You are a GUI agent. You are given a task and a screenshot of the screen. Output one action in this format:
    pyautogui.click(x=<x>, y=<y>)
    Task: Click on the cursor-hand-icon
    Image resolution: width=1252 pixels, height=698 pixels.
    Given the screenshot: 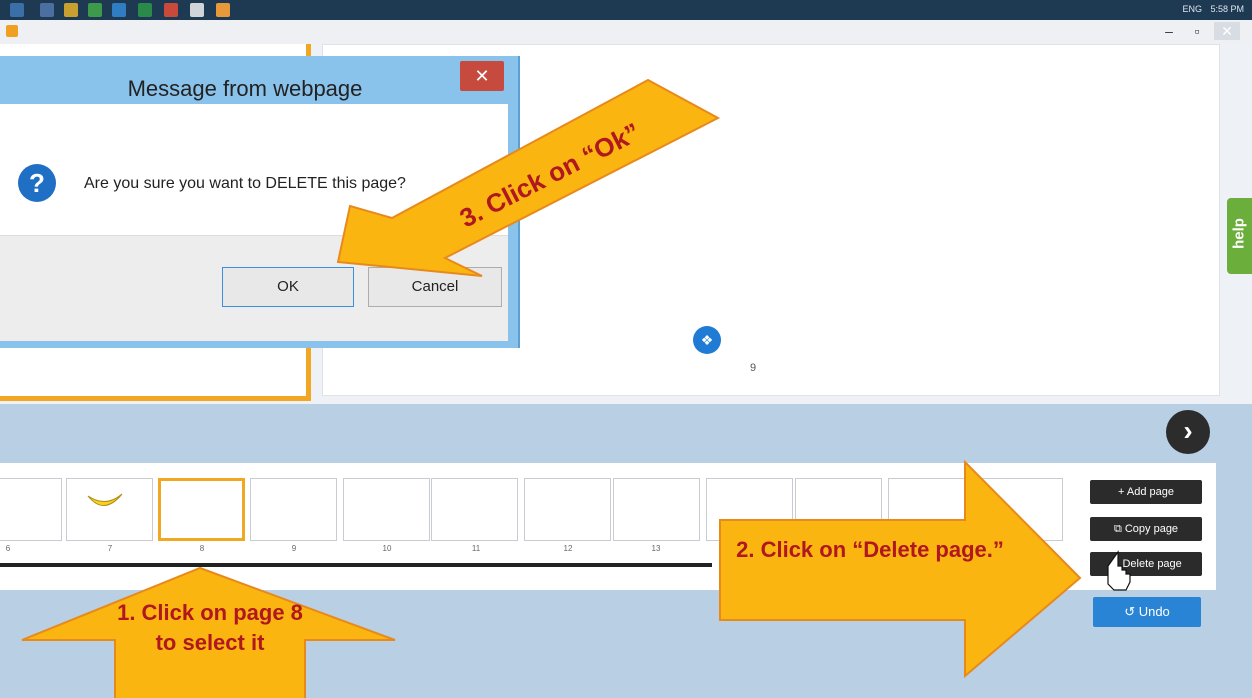 What is the action you would take?
    pyautogui.click(x=1119, y=570)
    